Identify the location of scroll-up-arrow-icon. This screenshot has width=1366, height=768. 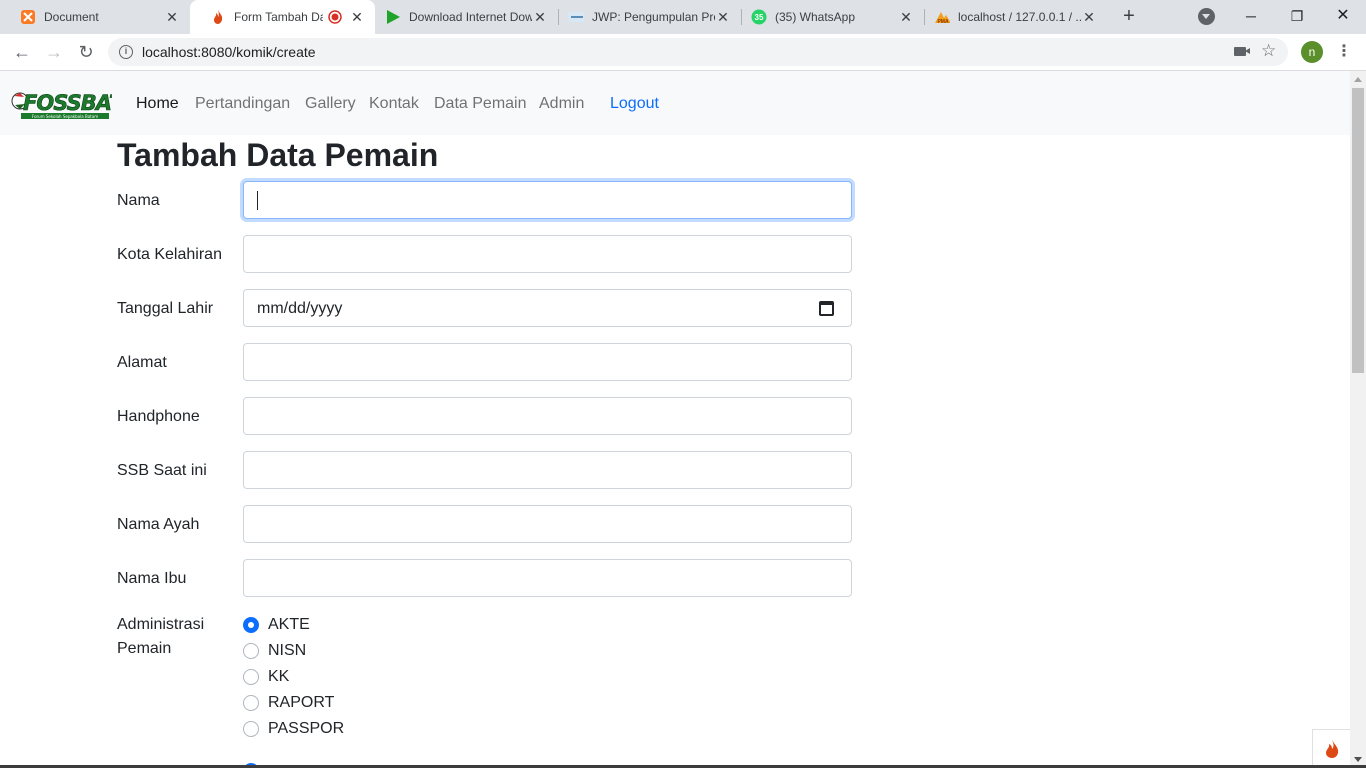
(1358, 79).